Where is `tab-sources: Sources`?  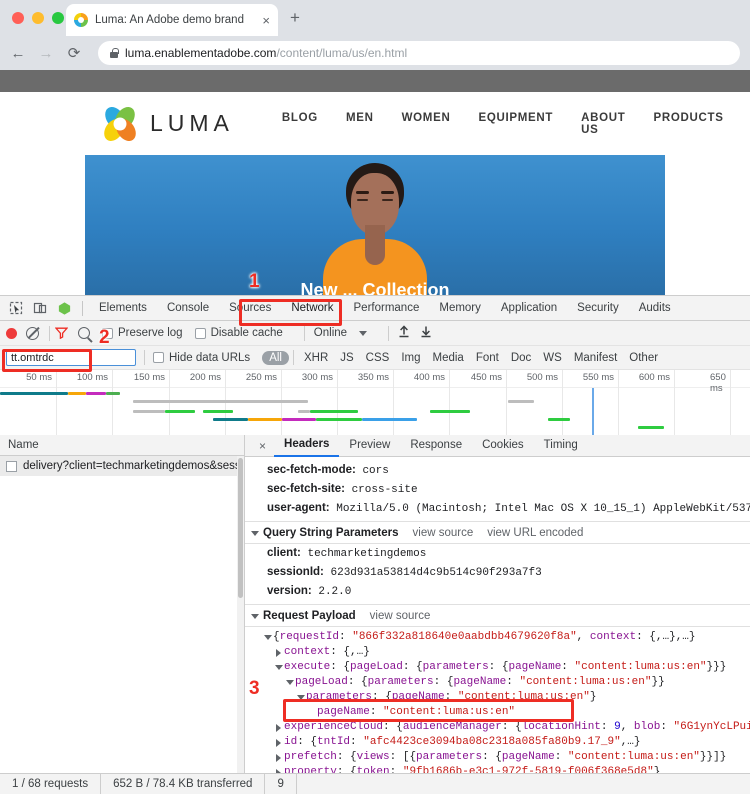 tab-sources: Sources is located at coordinates (250, 308).